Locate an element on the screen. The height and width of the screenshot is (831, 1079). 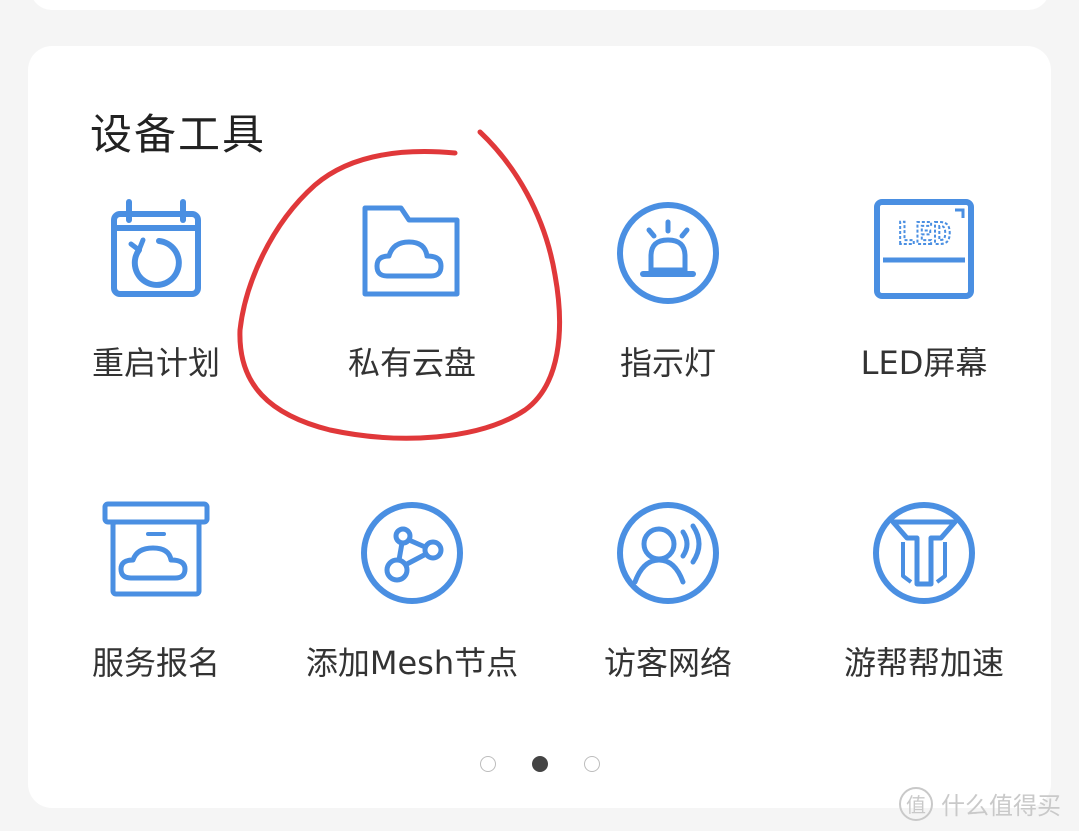
tool-label: 服务报名 is located at coordinates (155, 663).